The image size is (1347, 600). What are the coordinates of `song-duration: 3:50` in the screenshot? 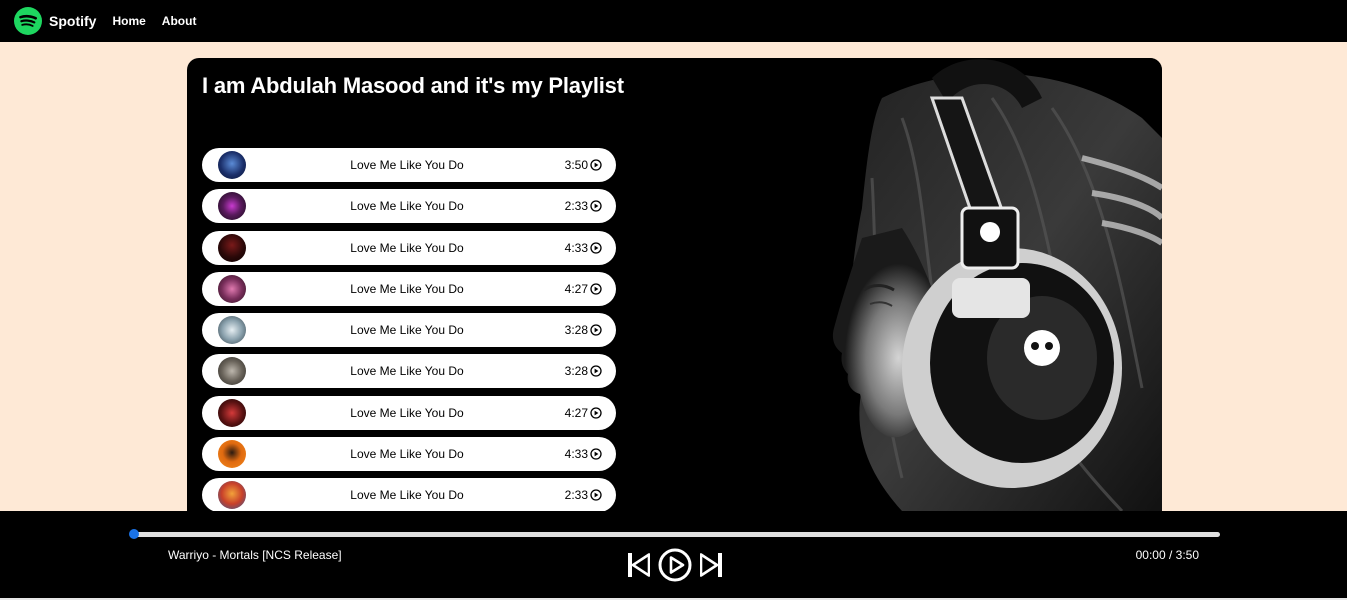 It's located at (583, 165).